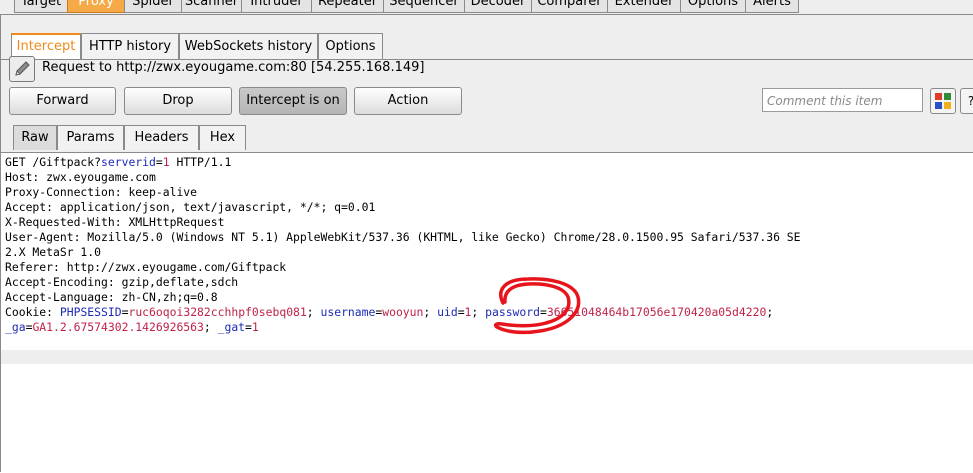 This screenshot has height=473, width=973. What do you see at coordinates (772, 6) in the screenshot?
I see `tab-alerts: Alerts` at bounding box center [772, 6].